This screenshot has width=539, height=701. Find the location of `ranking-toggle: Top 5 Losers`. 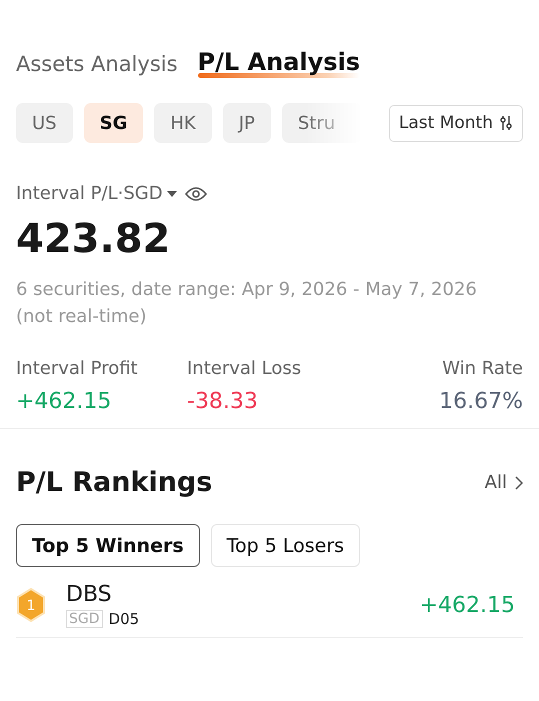

ranking-toggle: Top 5 Losers is located at coordinates (285, 545).